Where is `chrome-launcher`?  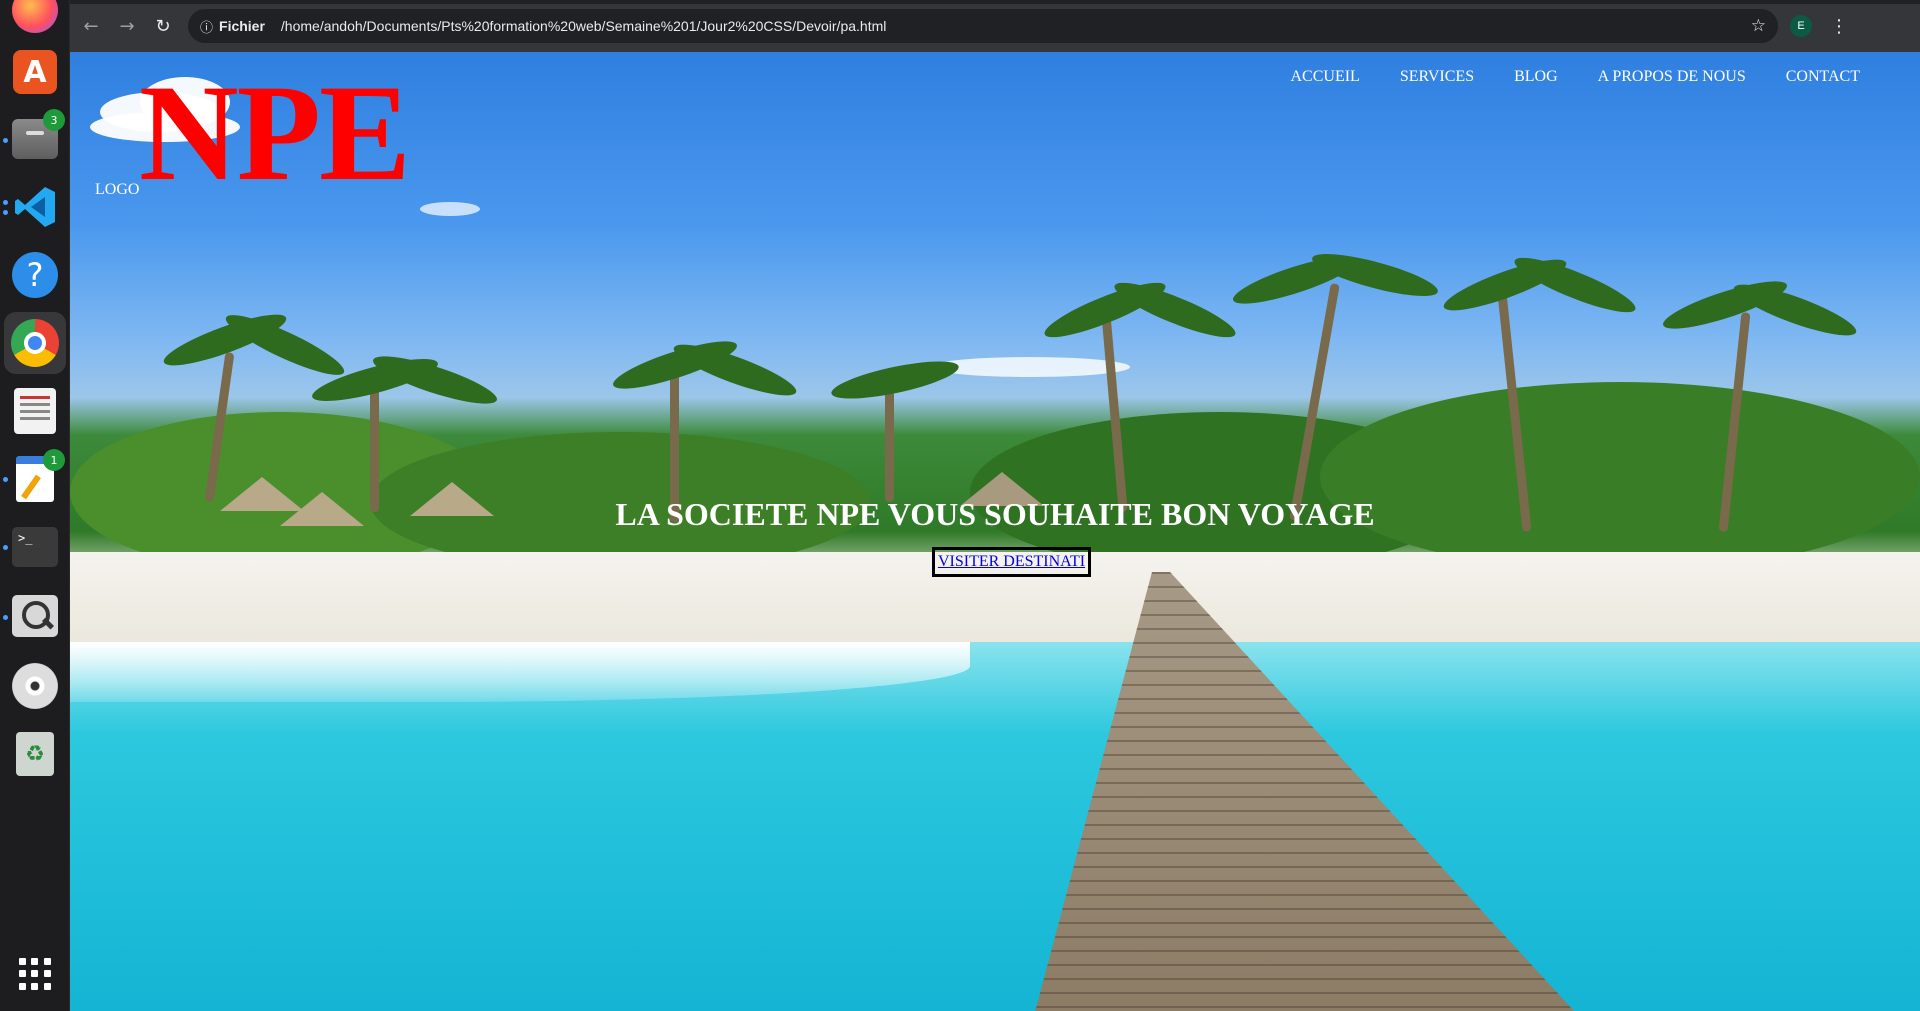 chrome-launcher is located at coordinates (35, 343).